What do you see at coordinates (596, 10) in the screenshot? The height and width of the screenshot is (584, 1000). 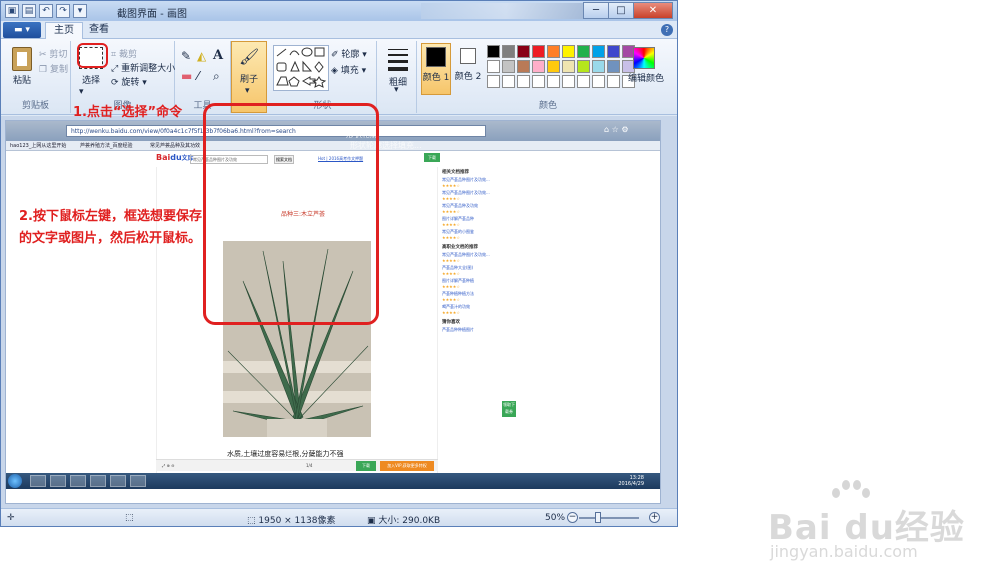 I see `minimize-button: ─` at bounding box center [596, 10].